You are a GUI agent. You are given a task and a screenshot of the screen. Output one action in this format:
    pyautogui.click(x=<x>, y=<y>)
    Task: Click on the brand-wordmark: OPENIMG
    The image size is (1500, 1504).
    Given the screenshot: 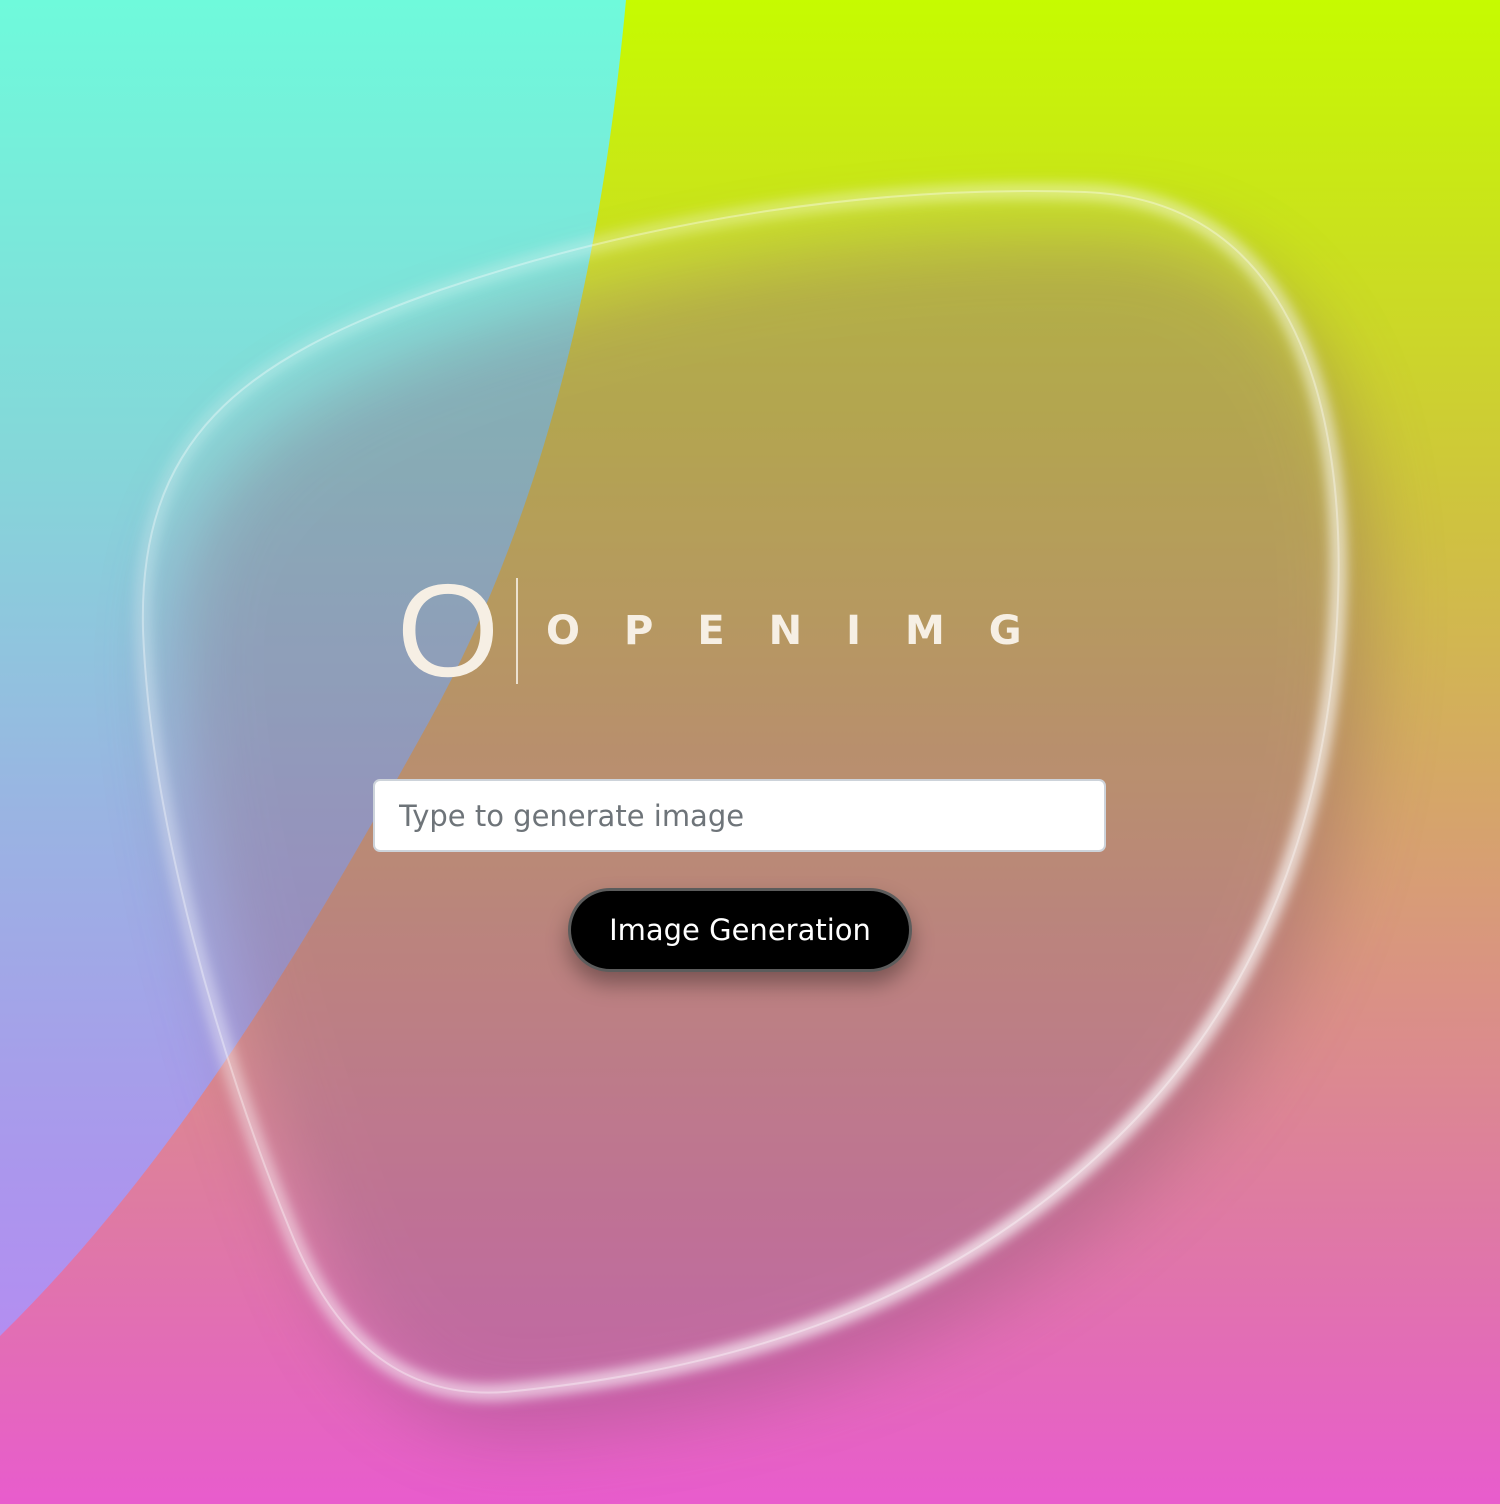 What is the action you would take?
    pyautogui.click(x=806, y=631)
    